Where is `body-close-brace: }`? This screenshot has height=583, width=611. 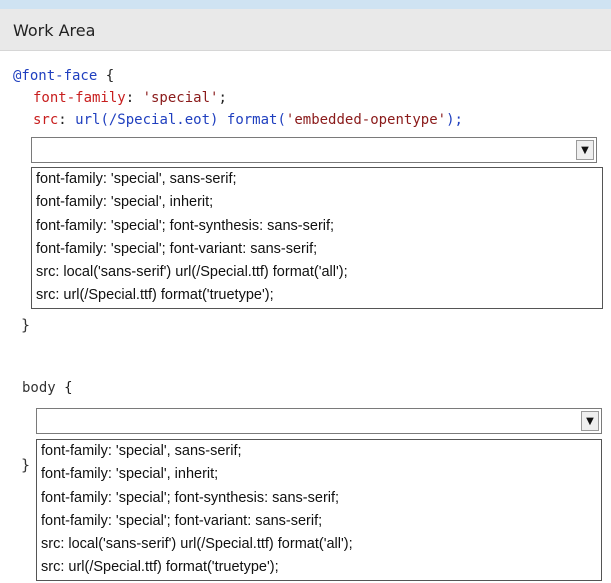
body-close-brace: } is located at coordinates (26, 465).